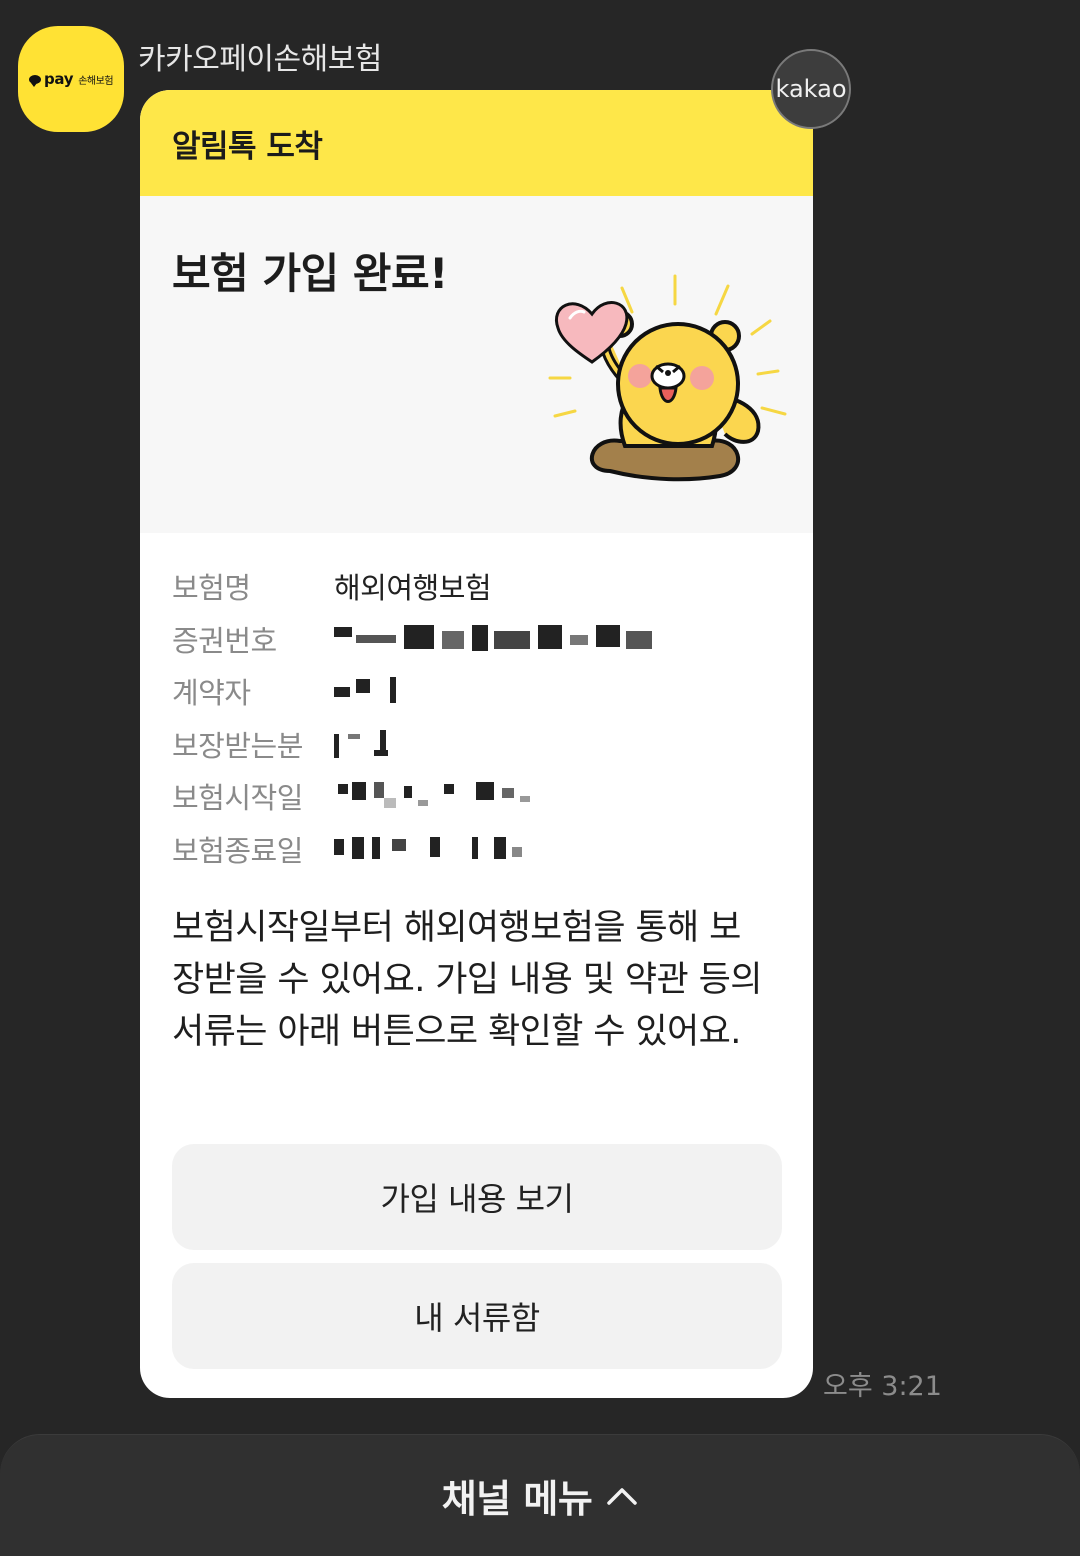 The image size is (1080, 1556). What do you see at coordinates (667, 378) in the screenshot?
I see `bear-with-heart-illustration` at bounding box center [667, 378].